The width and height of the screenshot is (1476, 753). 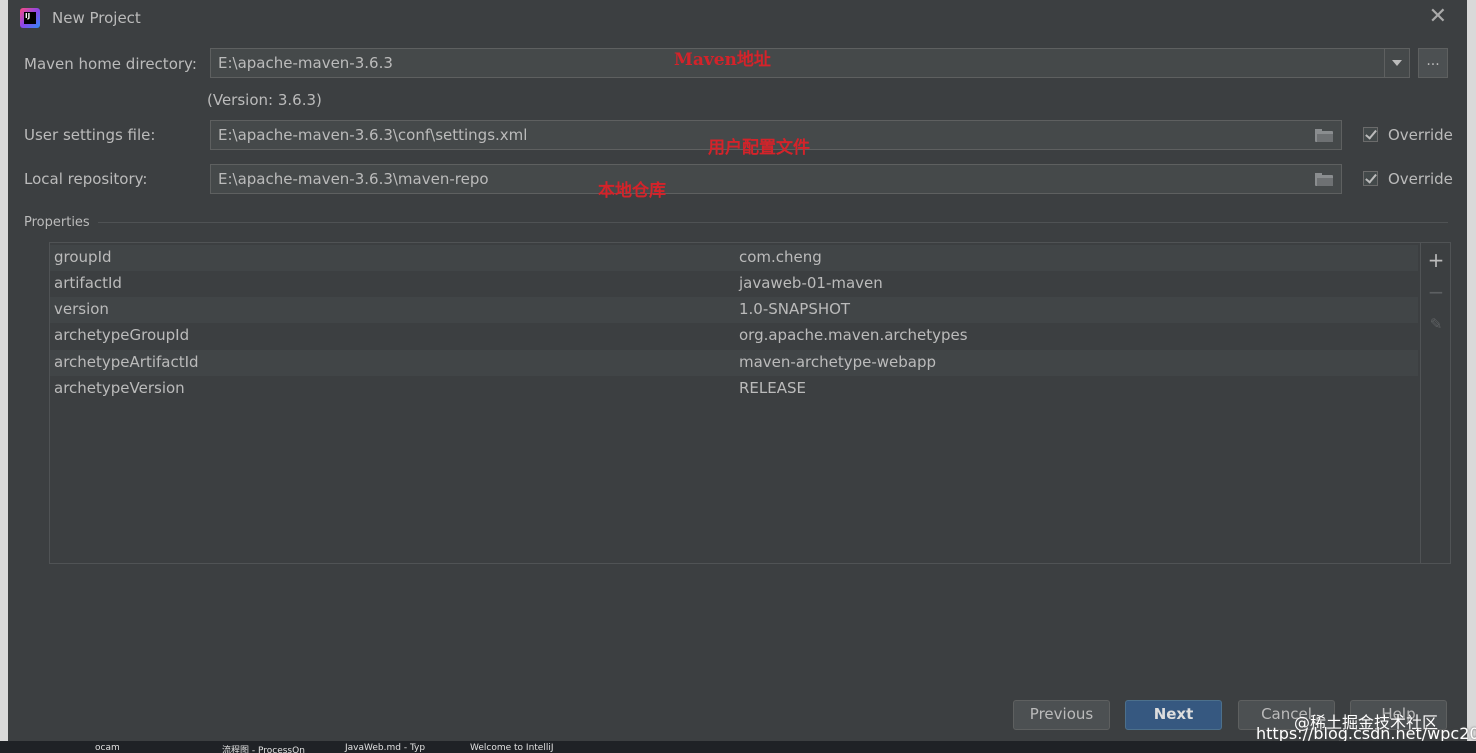 I want to click on taskbar-item: JavaWeb.md - Typ, so click(x=385, y=748).